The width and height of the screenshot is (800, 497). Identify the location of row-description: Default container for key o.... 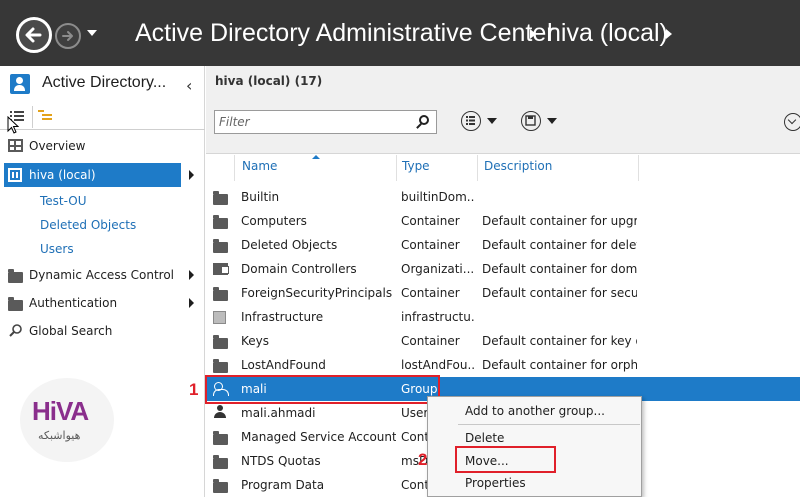
(559, 341).